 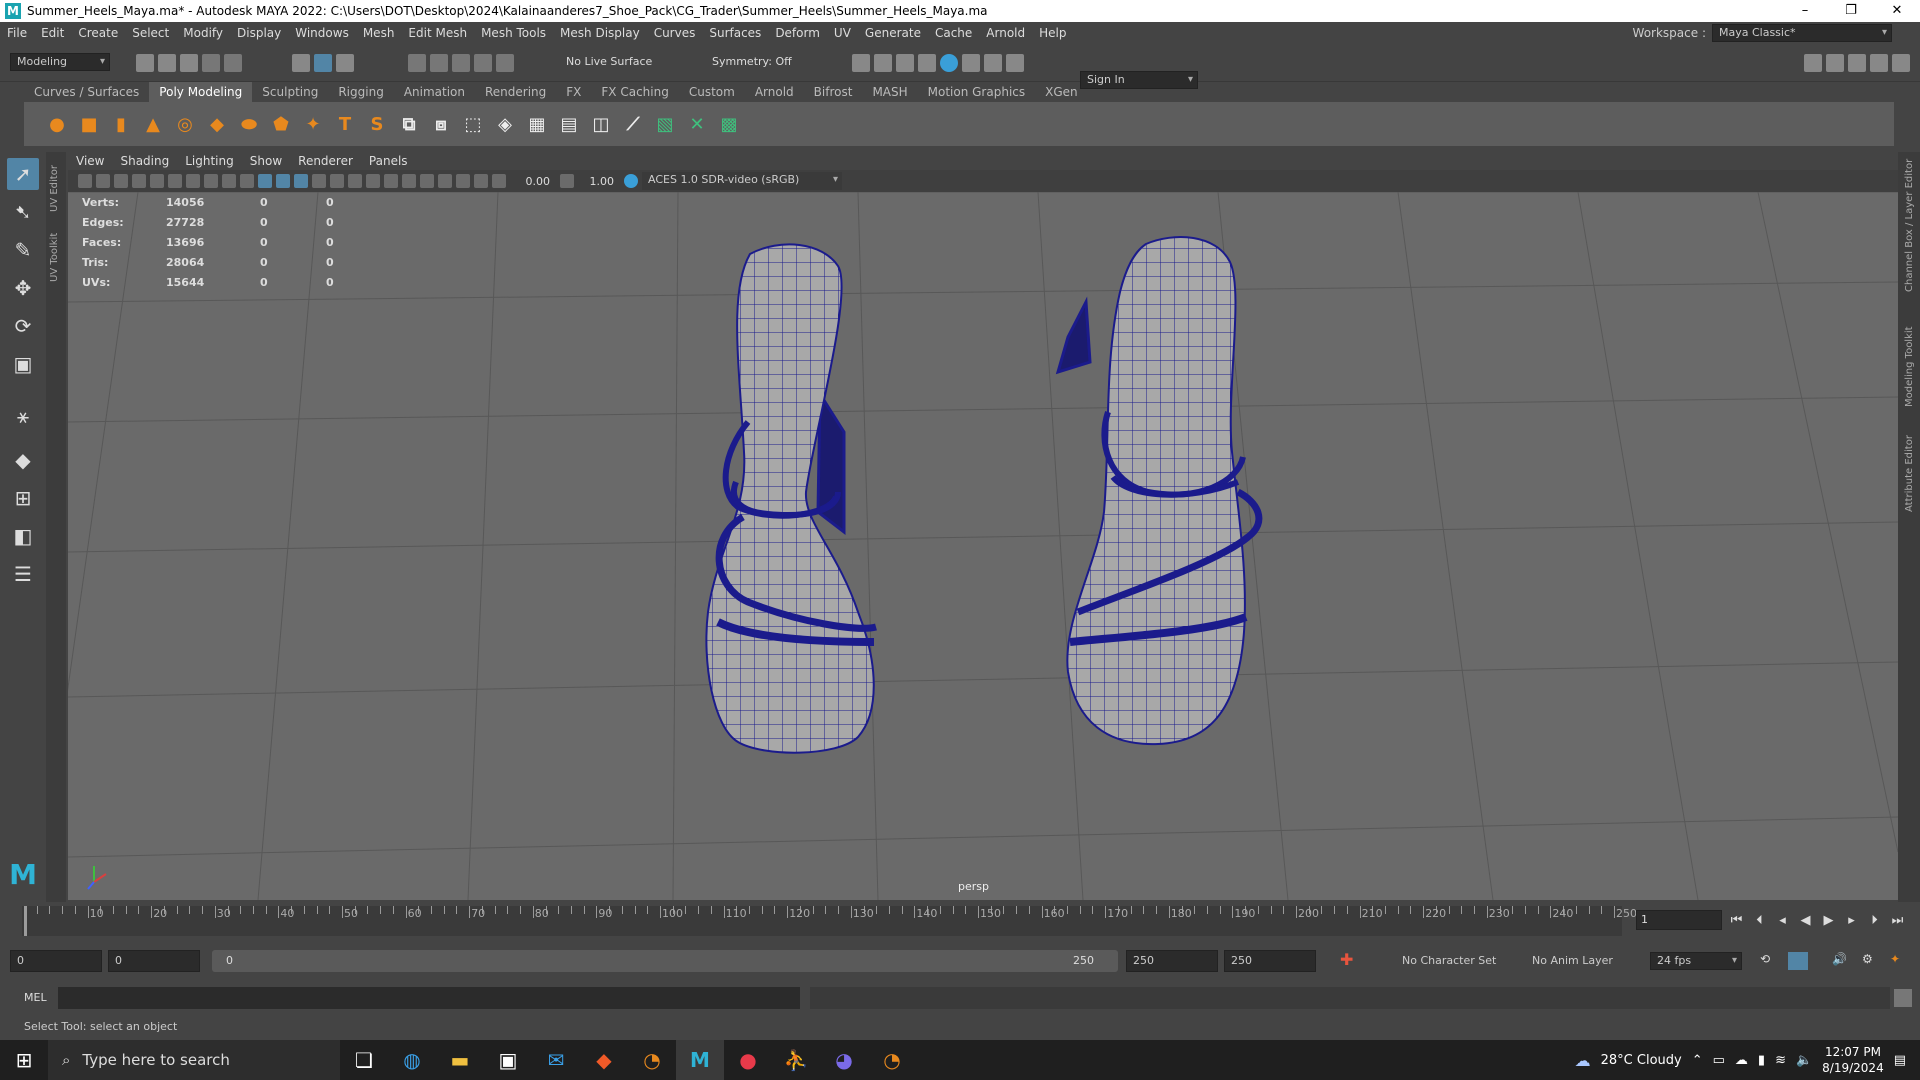 I want to click on menu-surfaces: Surfaces, so click(x=735, y=33).